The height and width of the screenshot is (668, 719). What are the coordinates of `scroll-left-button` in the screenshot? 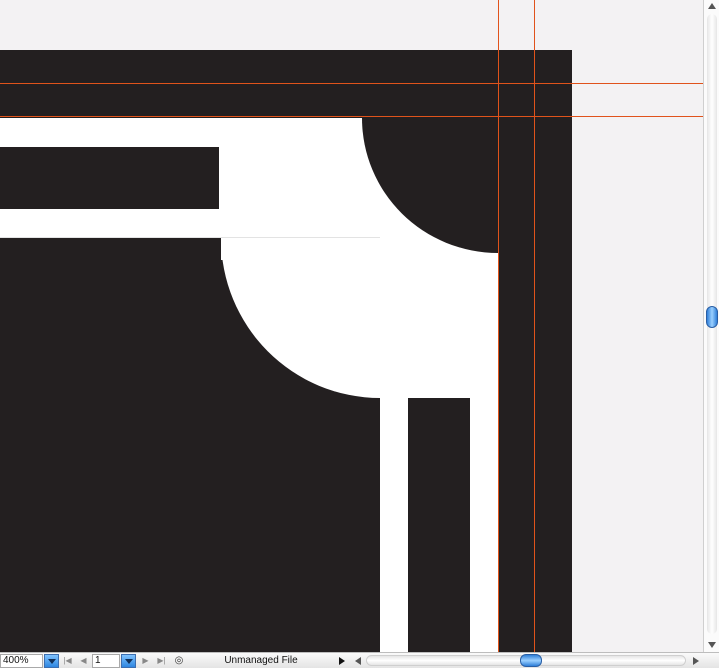 It's located at (358, 661).